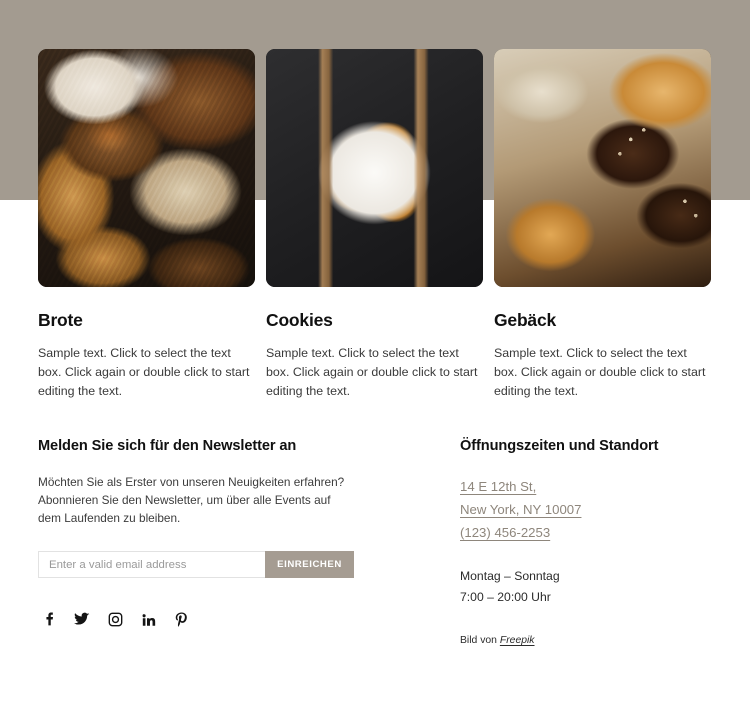 The image size is (750, 704). I want to click on image-credit: Bild von Freepik, so click(586, 640).